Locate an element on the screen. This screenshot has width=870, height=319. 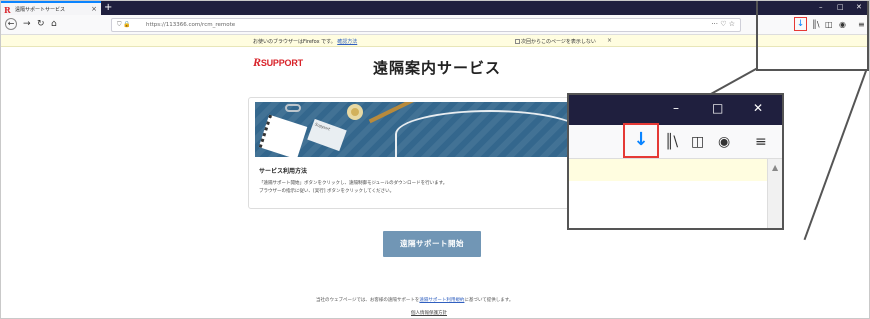
page-actions-icon: ··· ♡ ☆ is located at coordinates (723, 24).